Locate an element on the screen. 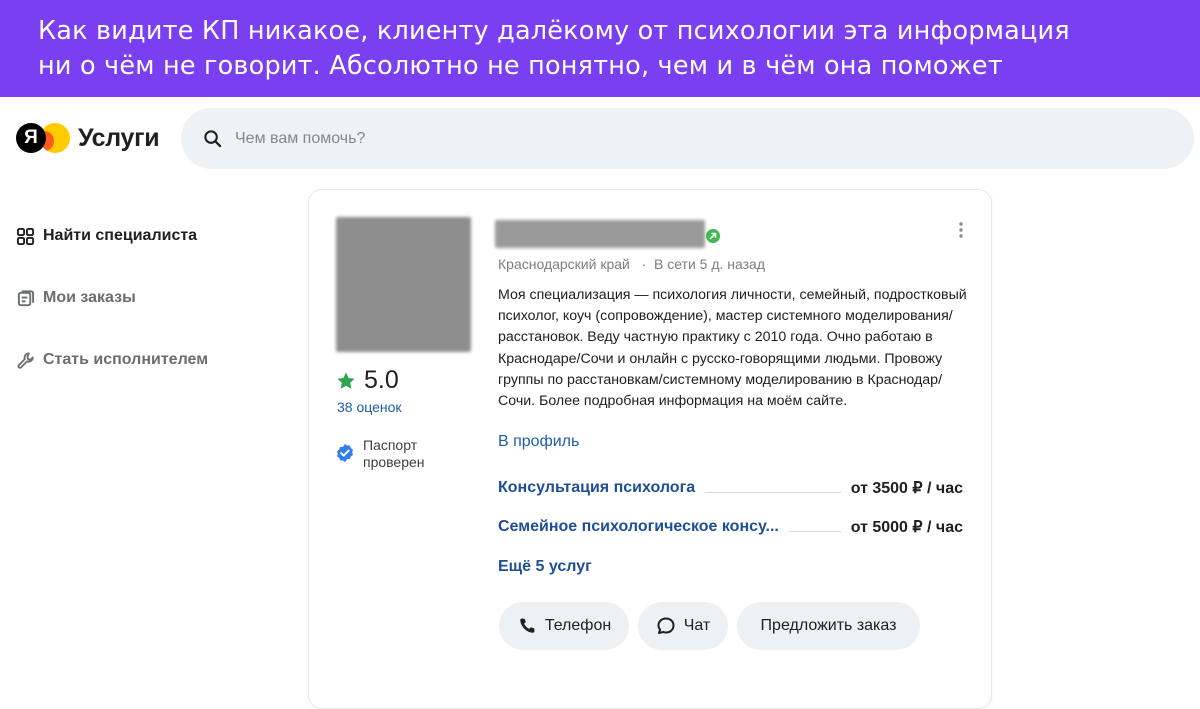  grid-icon is located at coordinates (25, 236).